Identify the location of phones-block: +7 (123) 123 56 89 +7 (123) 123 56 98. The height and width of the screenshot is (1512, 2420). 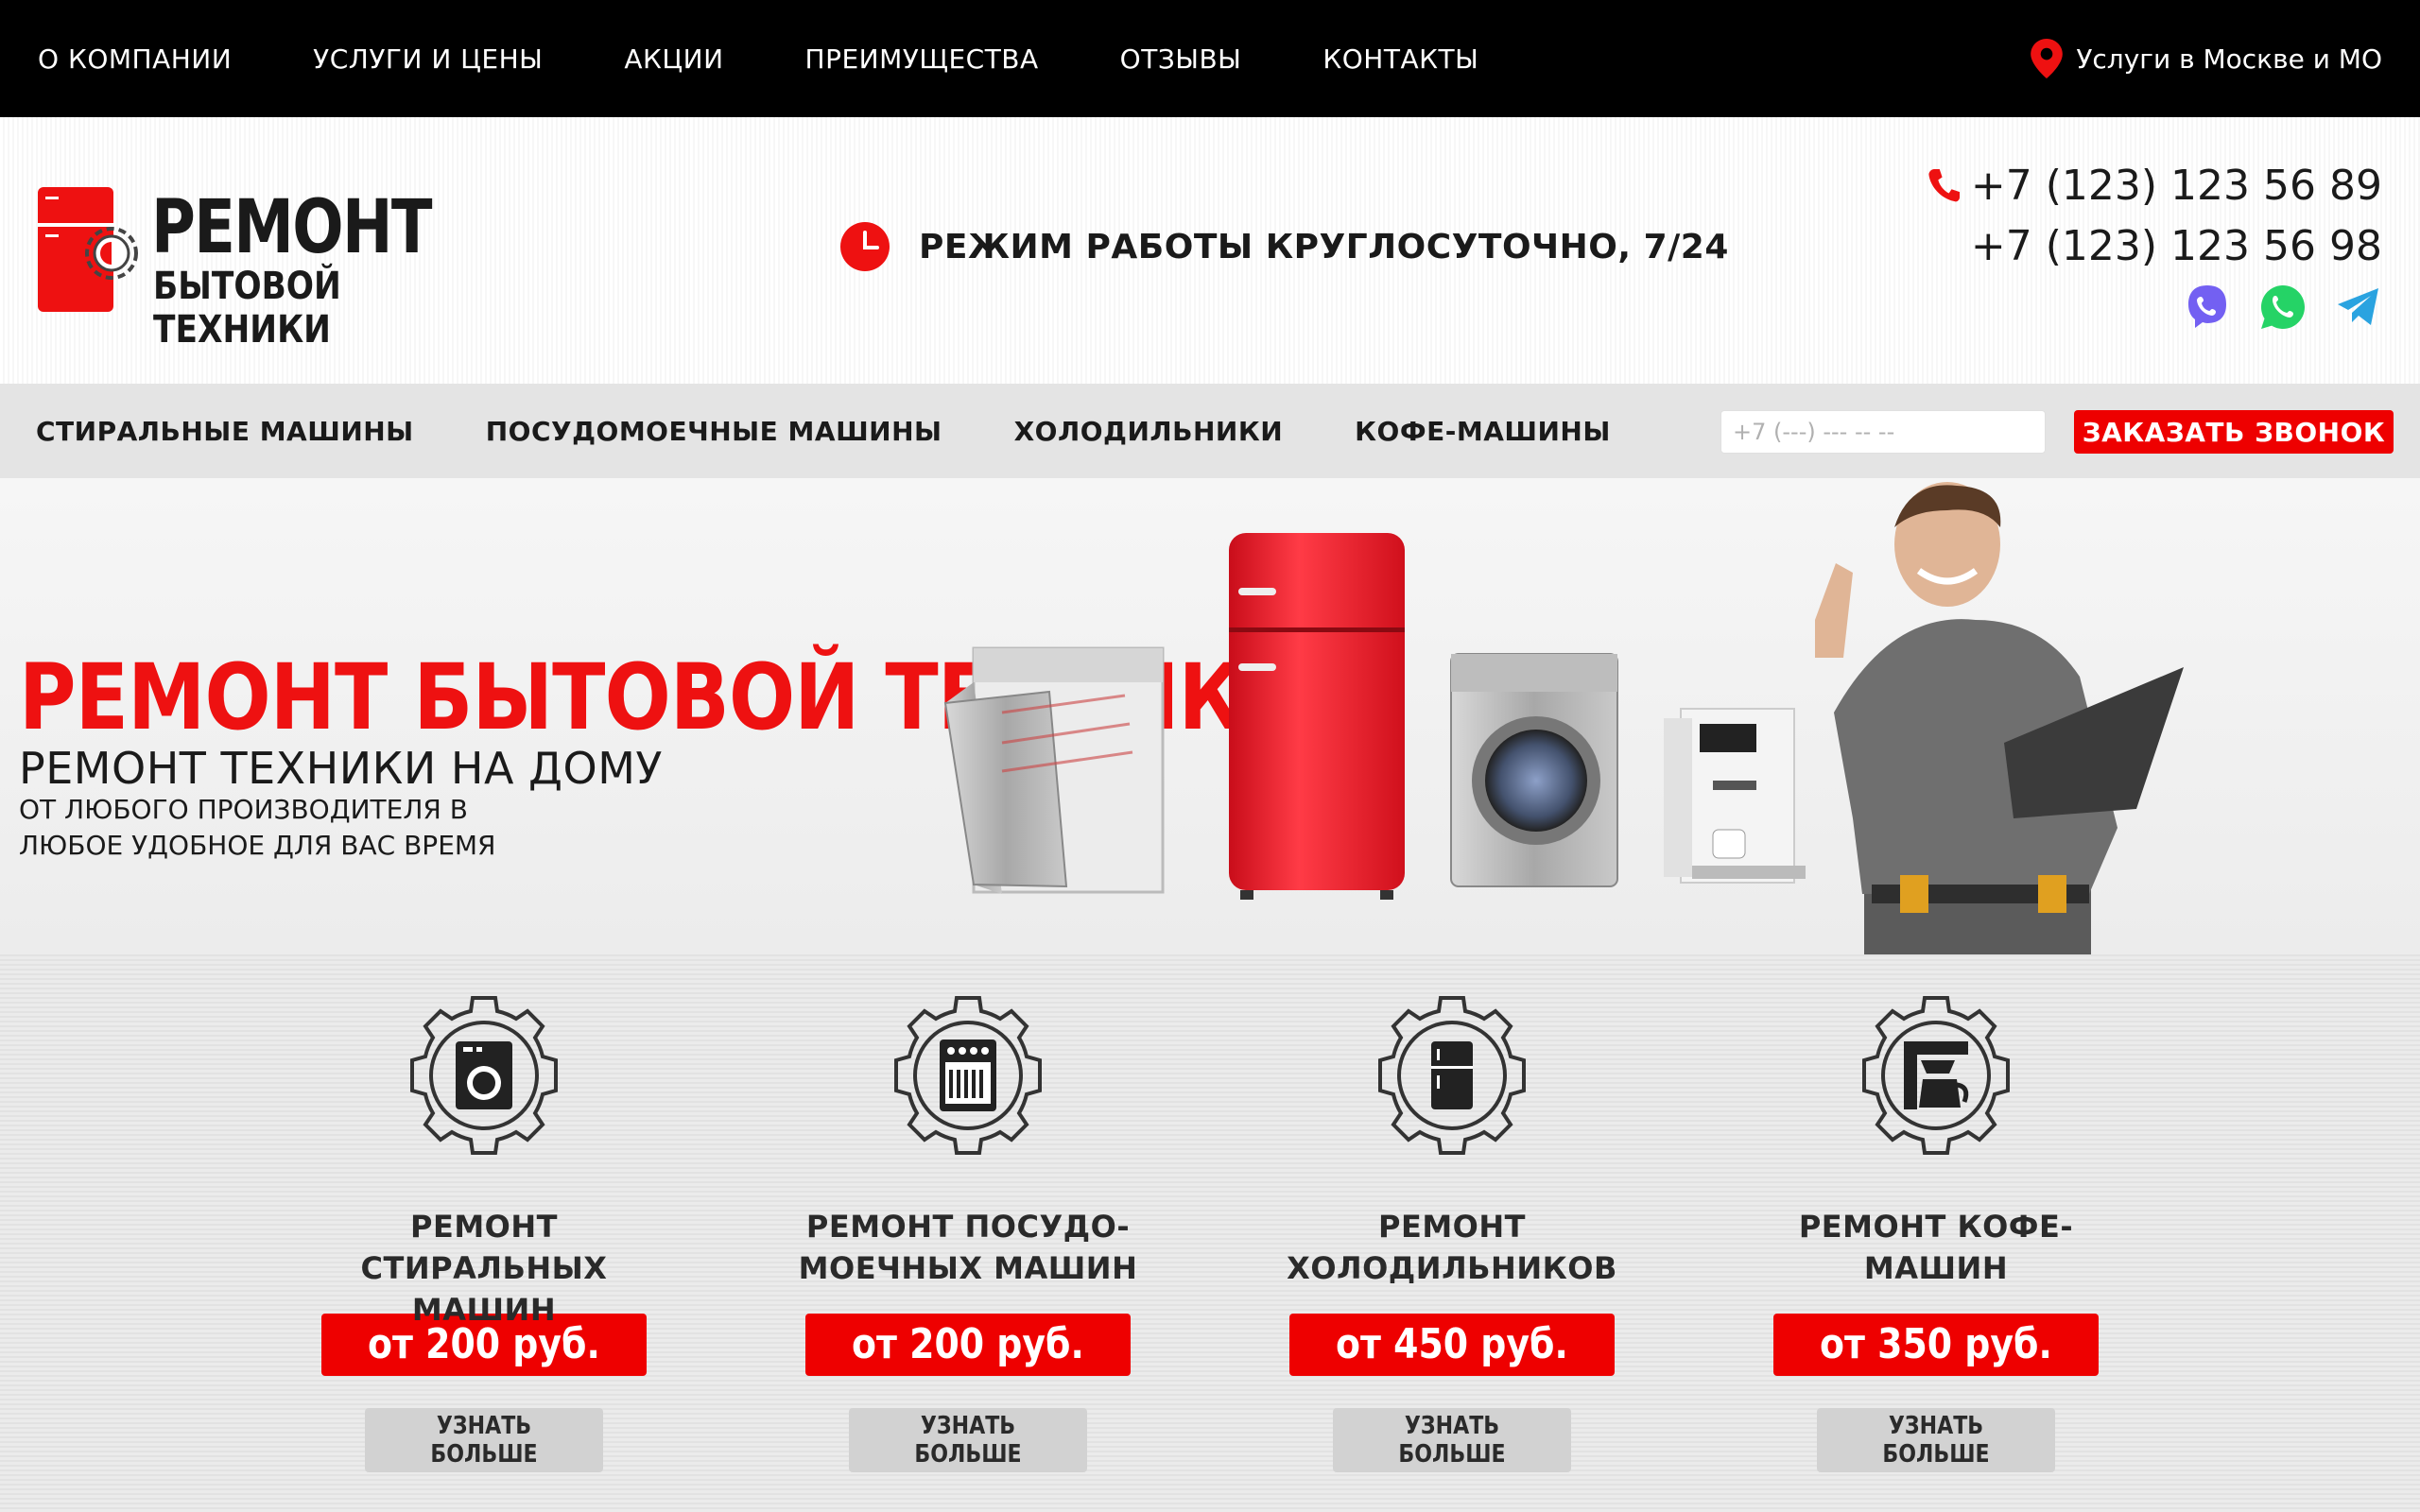
(2154, 243).